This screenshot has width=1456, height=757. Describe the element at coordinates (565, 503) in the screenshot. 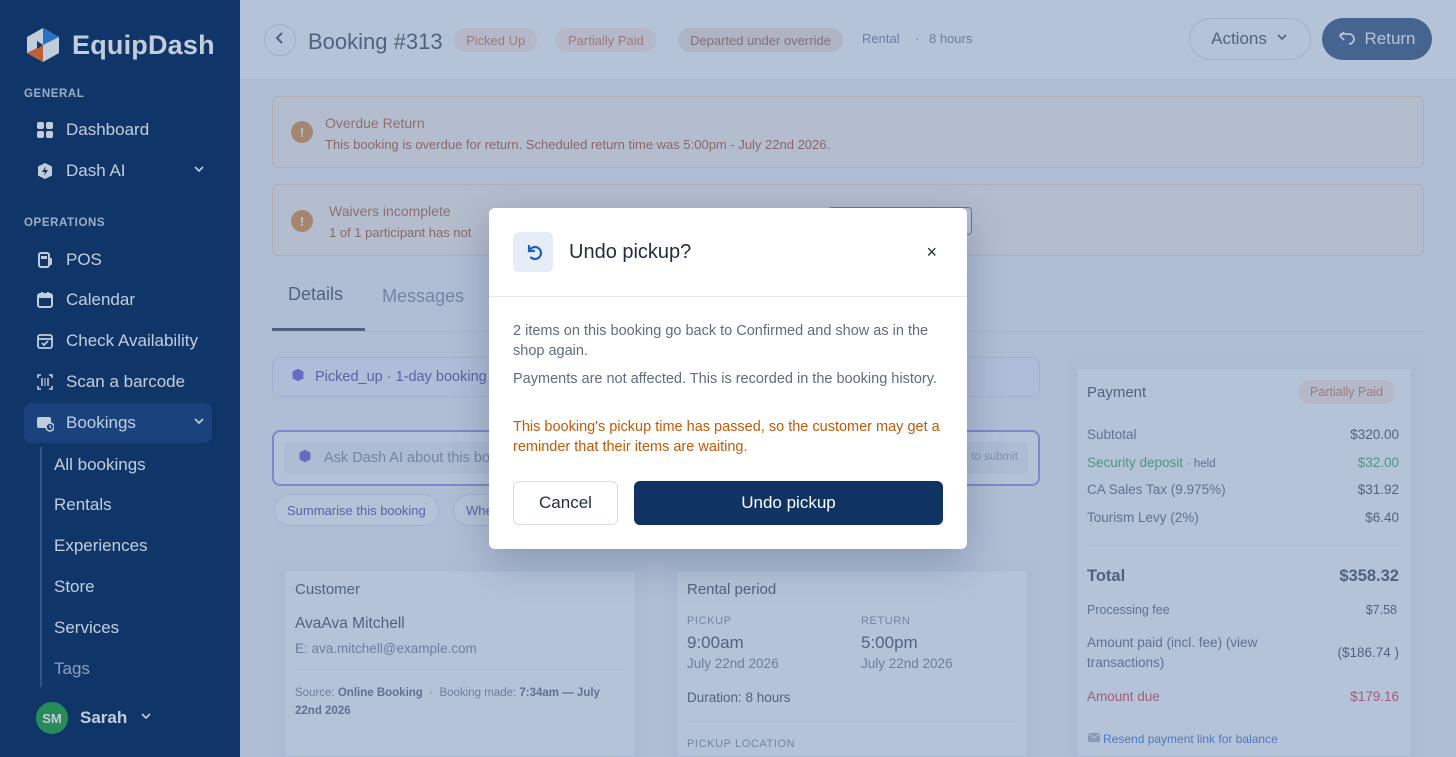

I see `cancel-button: Cancel` at that location.